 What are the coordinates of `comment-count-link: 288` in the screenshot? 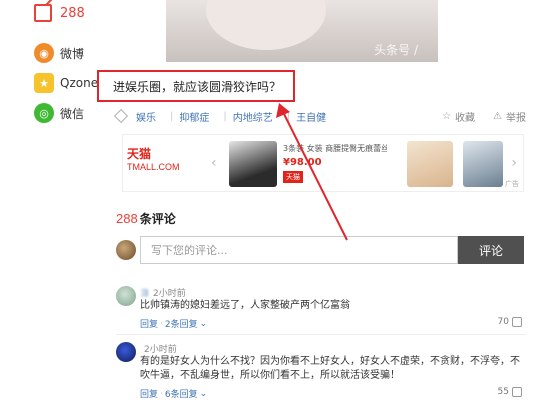 It's located at (59, 13).